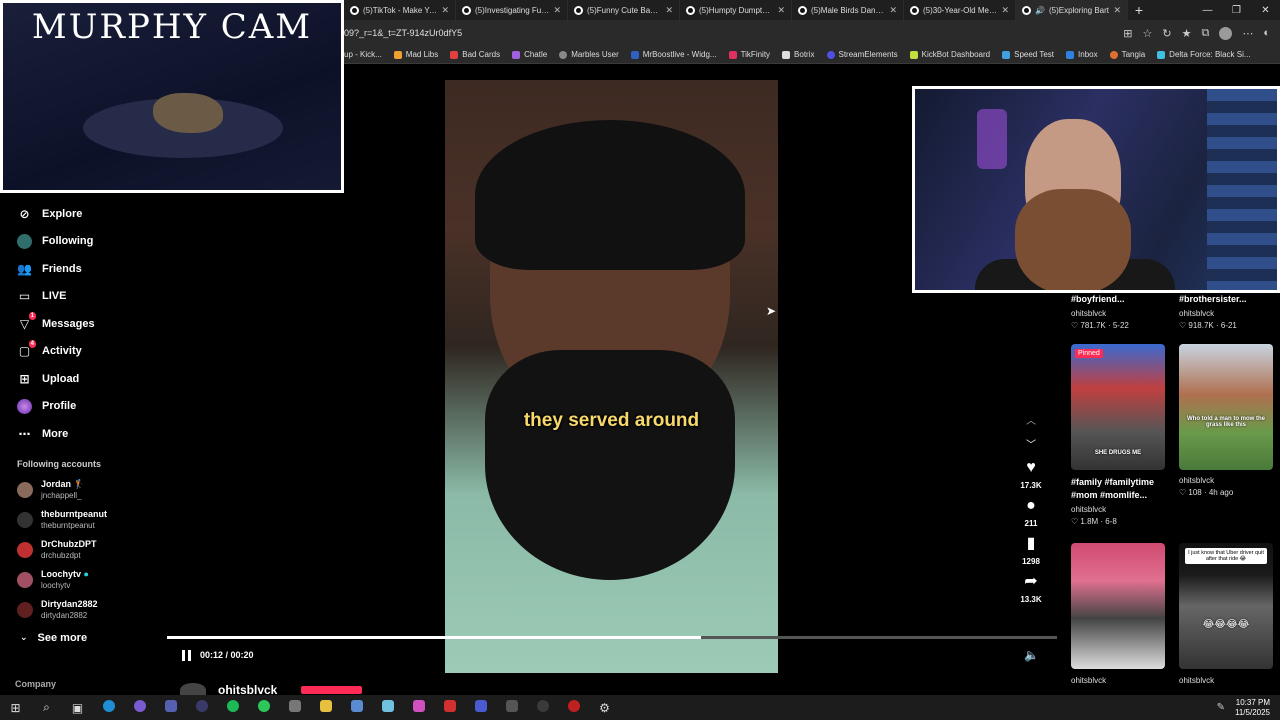 The image size is (1280, 720). What do you see at coordinates (46, 707) in the screenshot?
I see `search-icon: ⌕` at bounding box center [46, 707].